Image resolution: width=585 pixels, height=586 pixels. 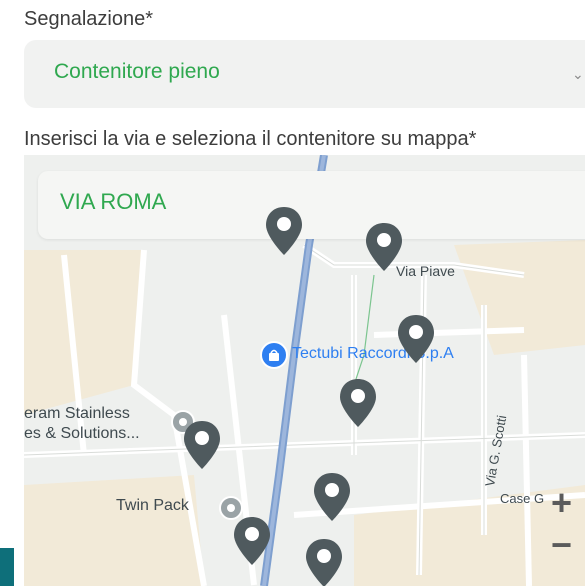 What do you see at coordinates (561, 545) in the screenshot?
I see `zoom-out-button: −` at bounding box center [561, 545].